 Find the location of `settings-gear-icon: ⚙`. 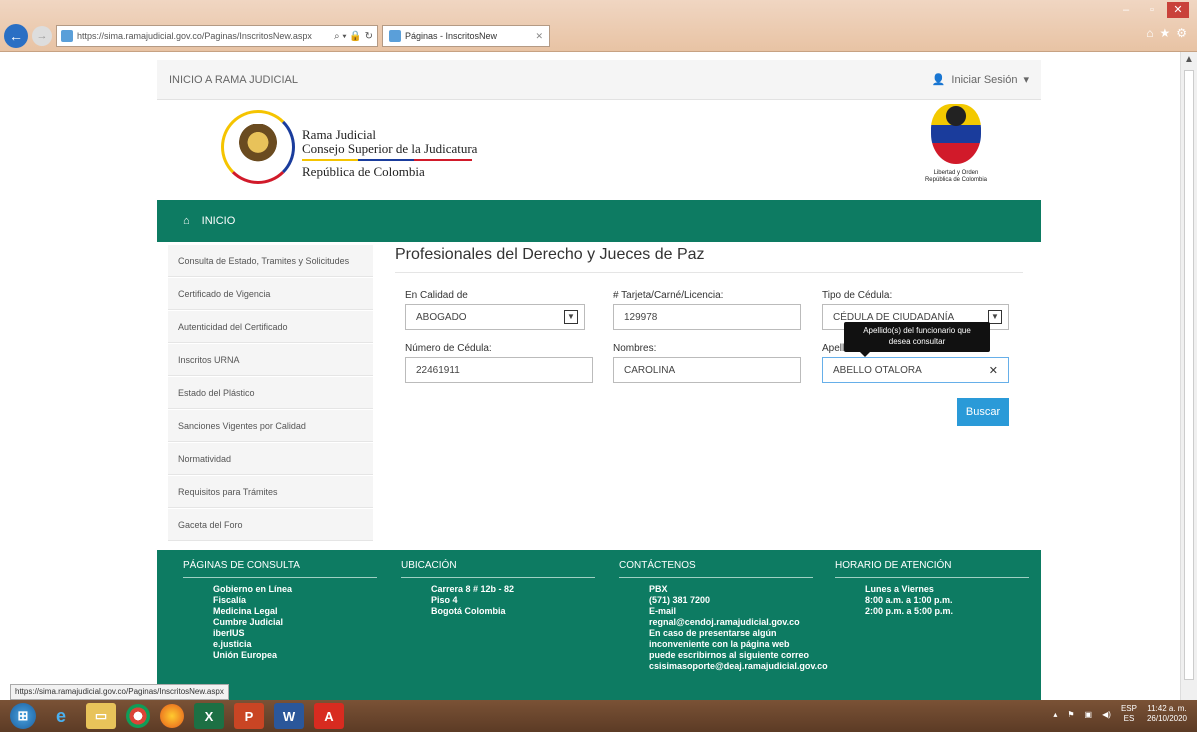

settings-gear-icon: ⚙ is located at coordinates (1181, 33).